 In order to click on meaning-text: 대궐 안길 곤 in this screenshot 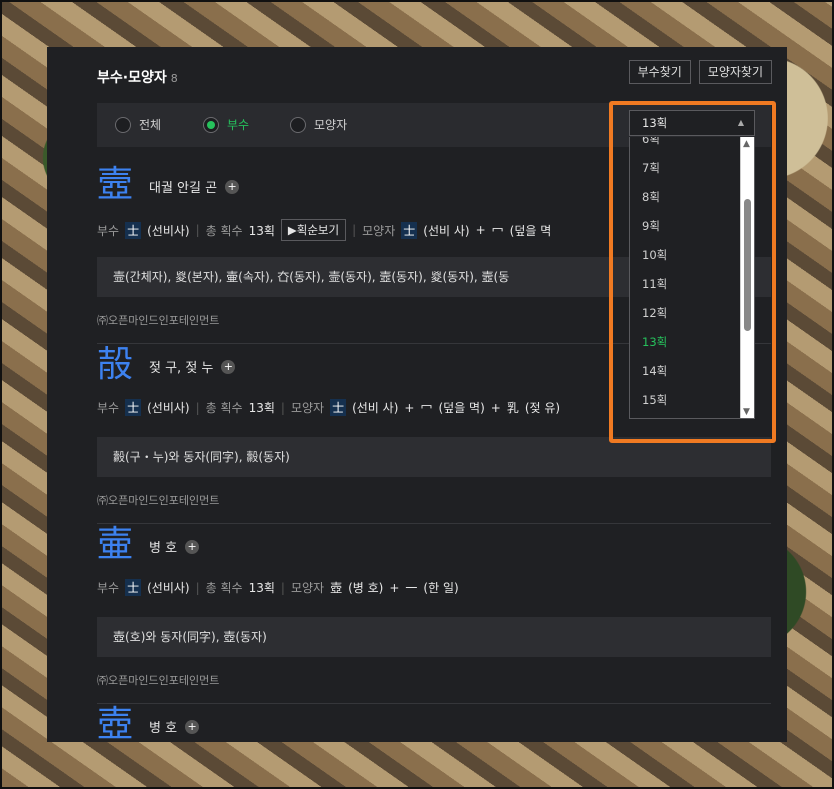, I will do `click(183, 186)`.